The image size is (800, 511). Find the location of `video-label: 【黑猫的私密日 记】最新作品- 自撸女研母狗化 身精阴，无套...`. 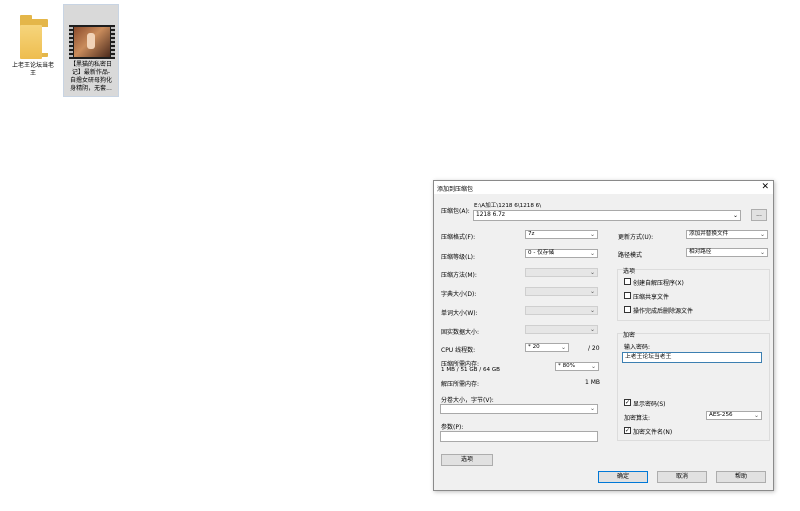

video-label: 【黑猫的私密日 记】最新作品- 自撸女研母狗化 身精阴，无套... is located at coordinates (90, 76).